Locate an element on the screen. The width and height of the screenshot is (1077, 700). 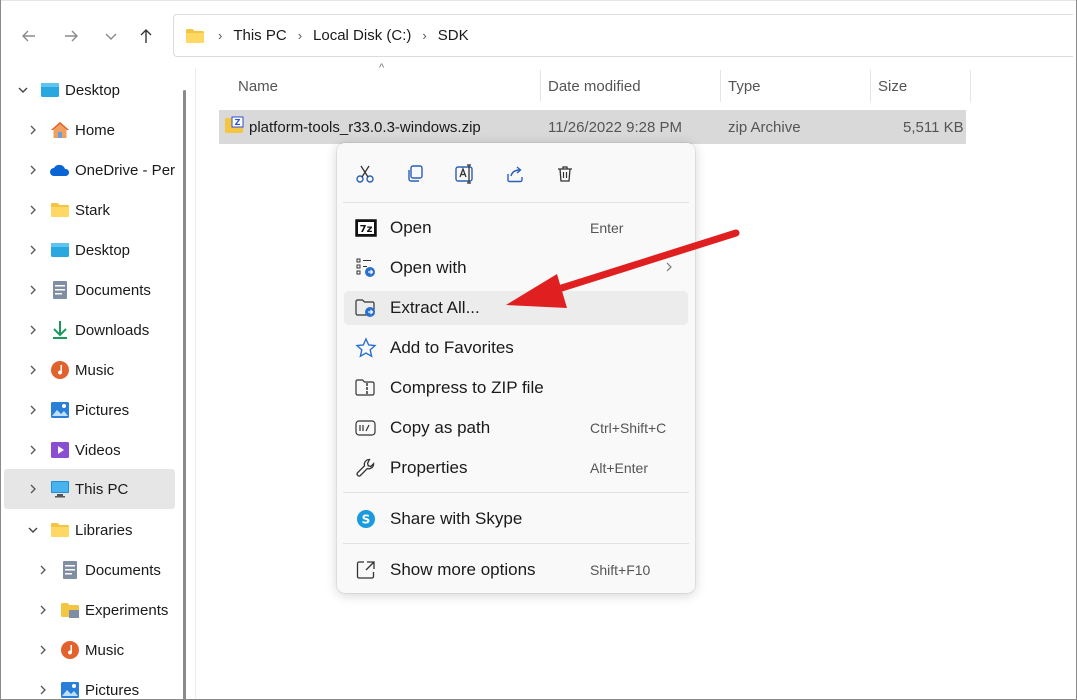
cut-icon is located at coordinates (365, 174).